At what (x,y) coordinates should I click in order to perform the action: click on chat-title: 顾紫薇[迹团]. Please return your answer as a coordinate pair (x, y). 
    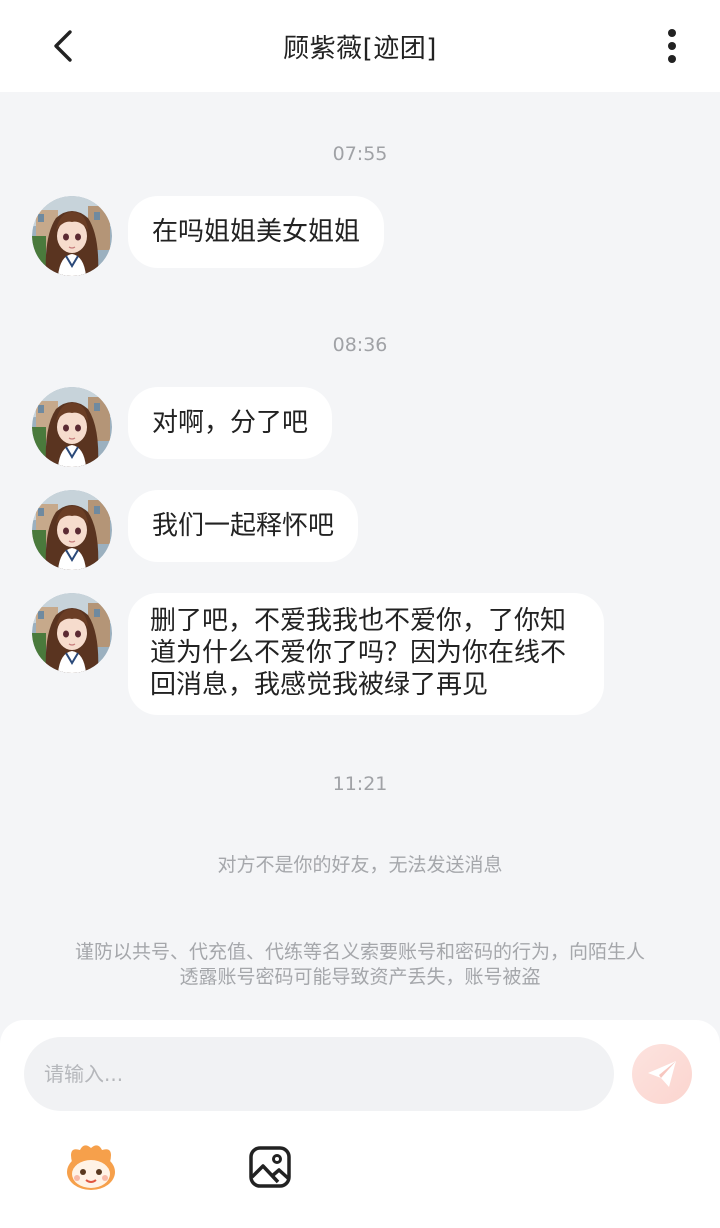
    Looking at the image, I should click on (360, 49).